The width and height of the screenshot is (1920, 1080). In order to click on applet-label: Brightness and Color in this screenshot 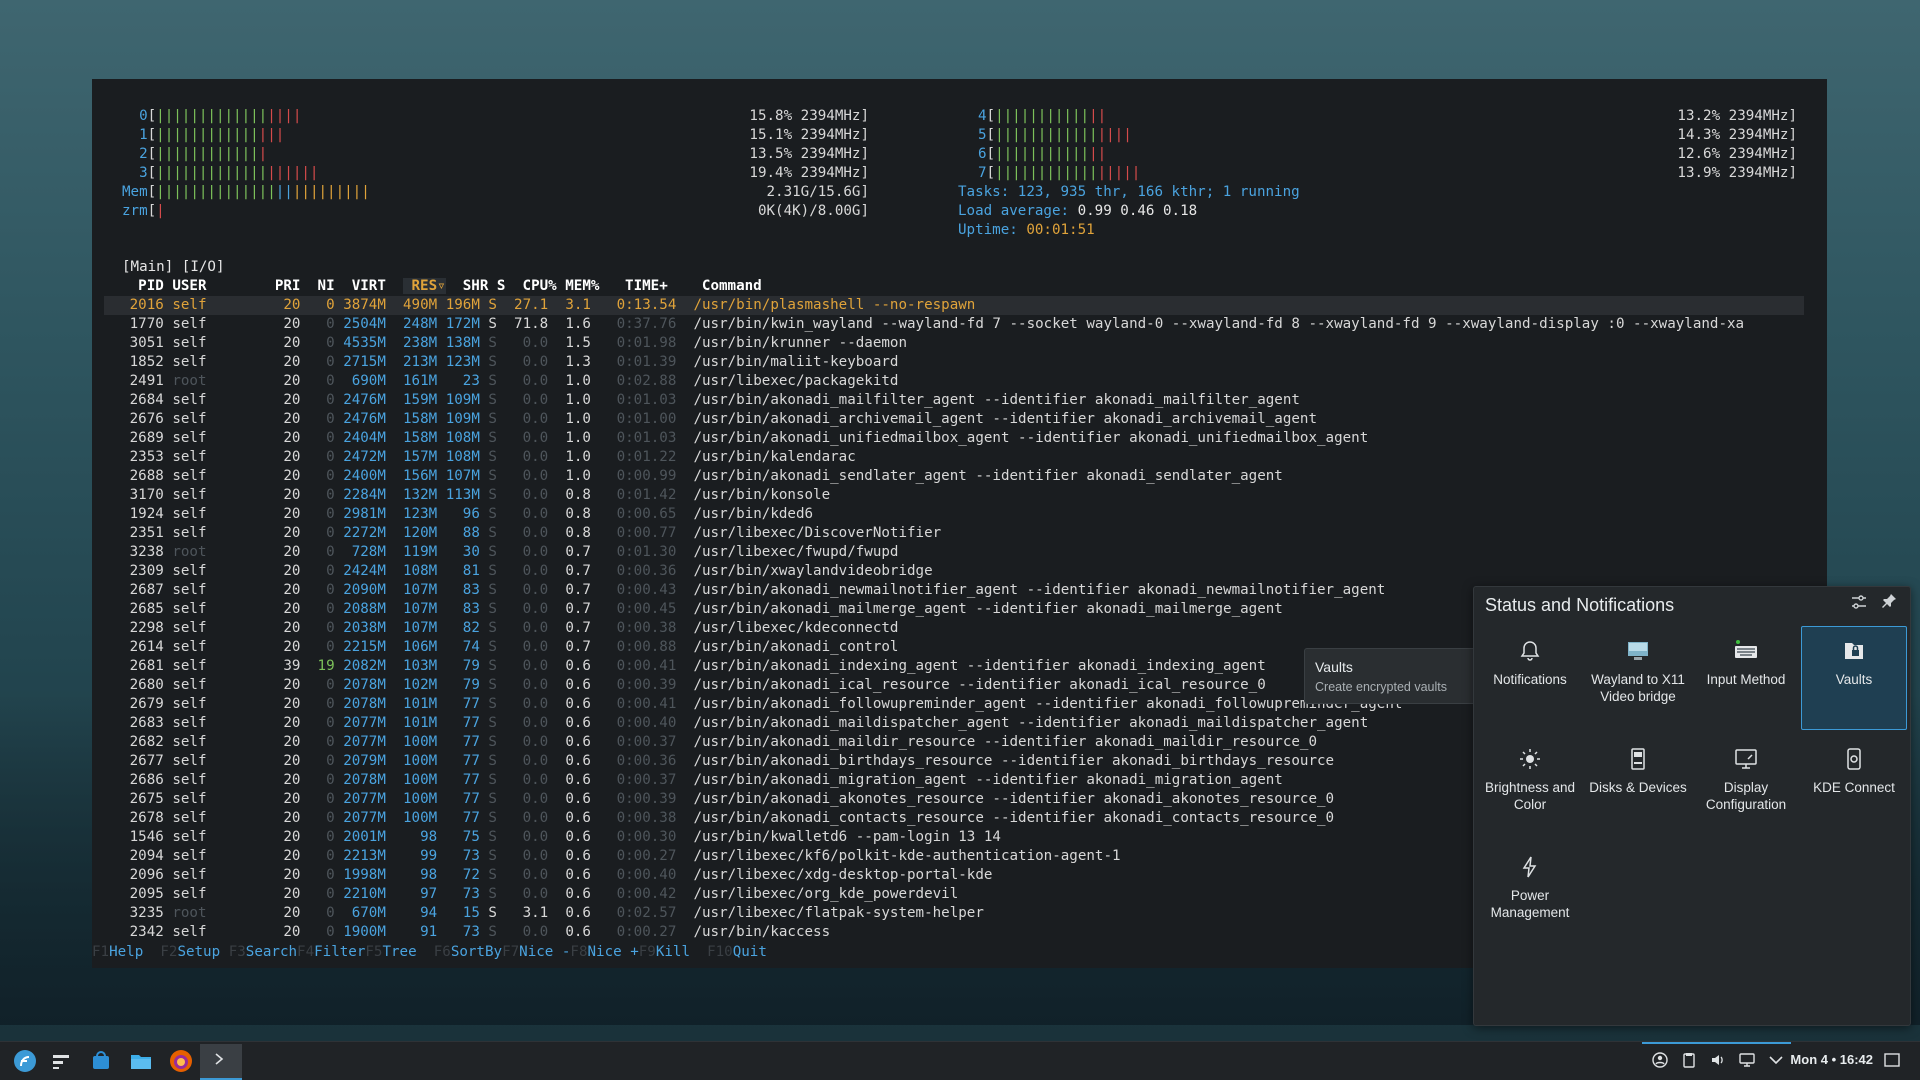, I will do `click(1530, 796)`.